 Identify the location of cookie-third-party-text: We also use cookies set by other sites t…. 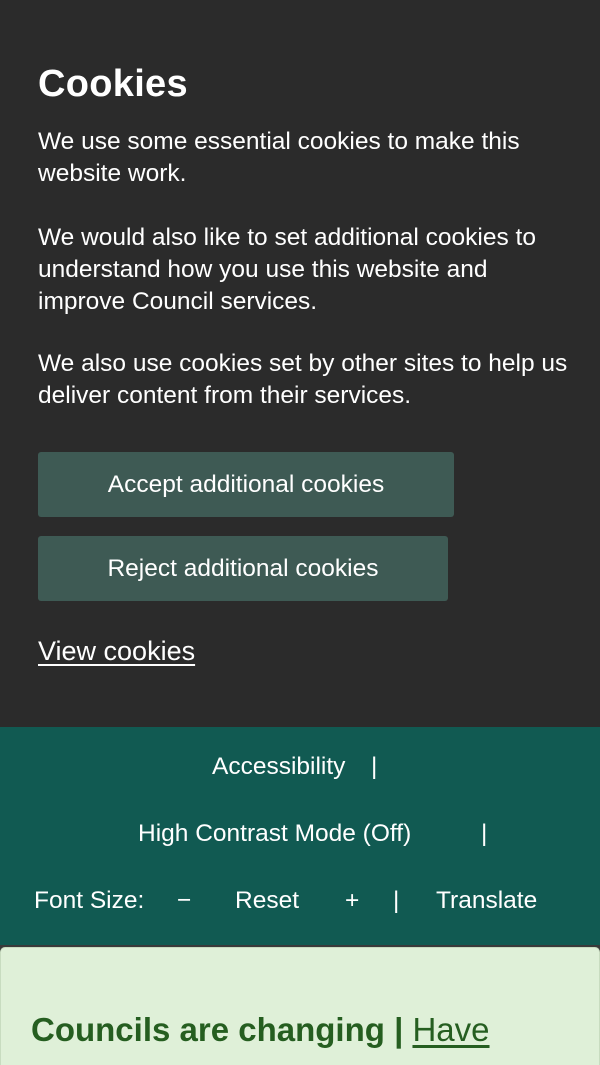
(303, 379).